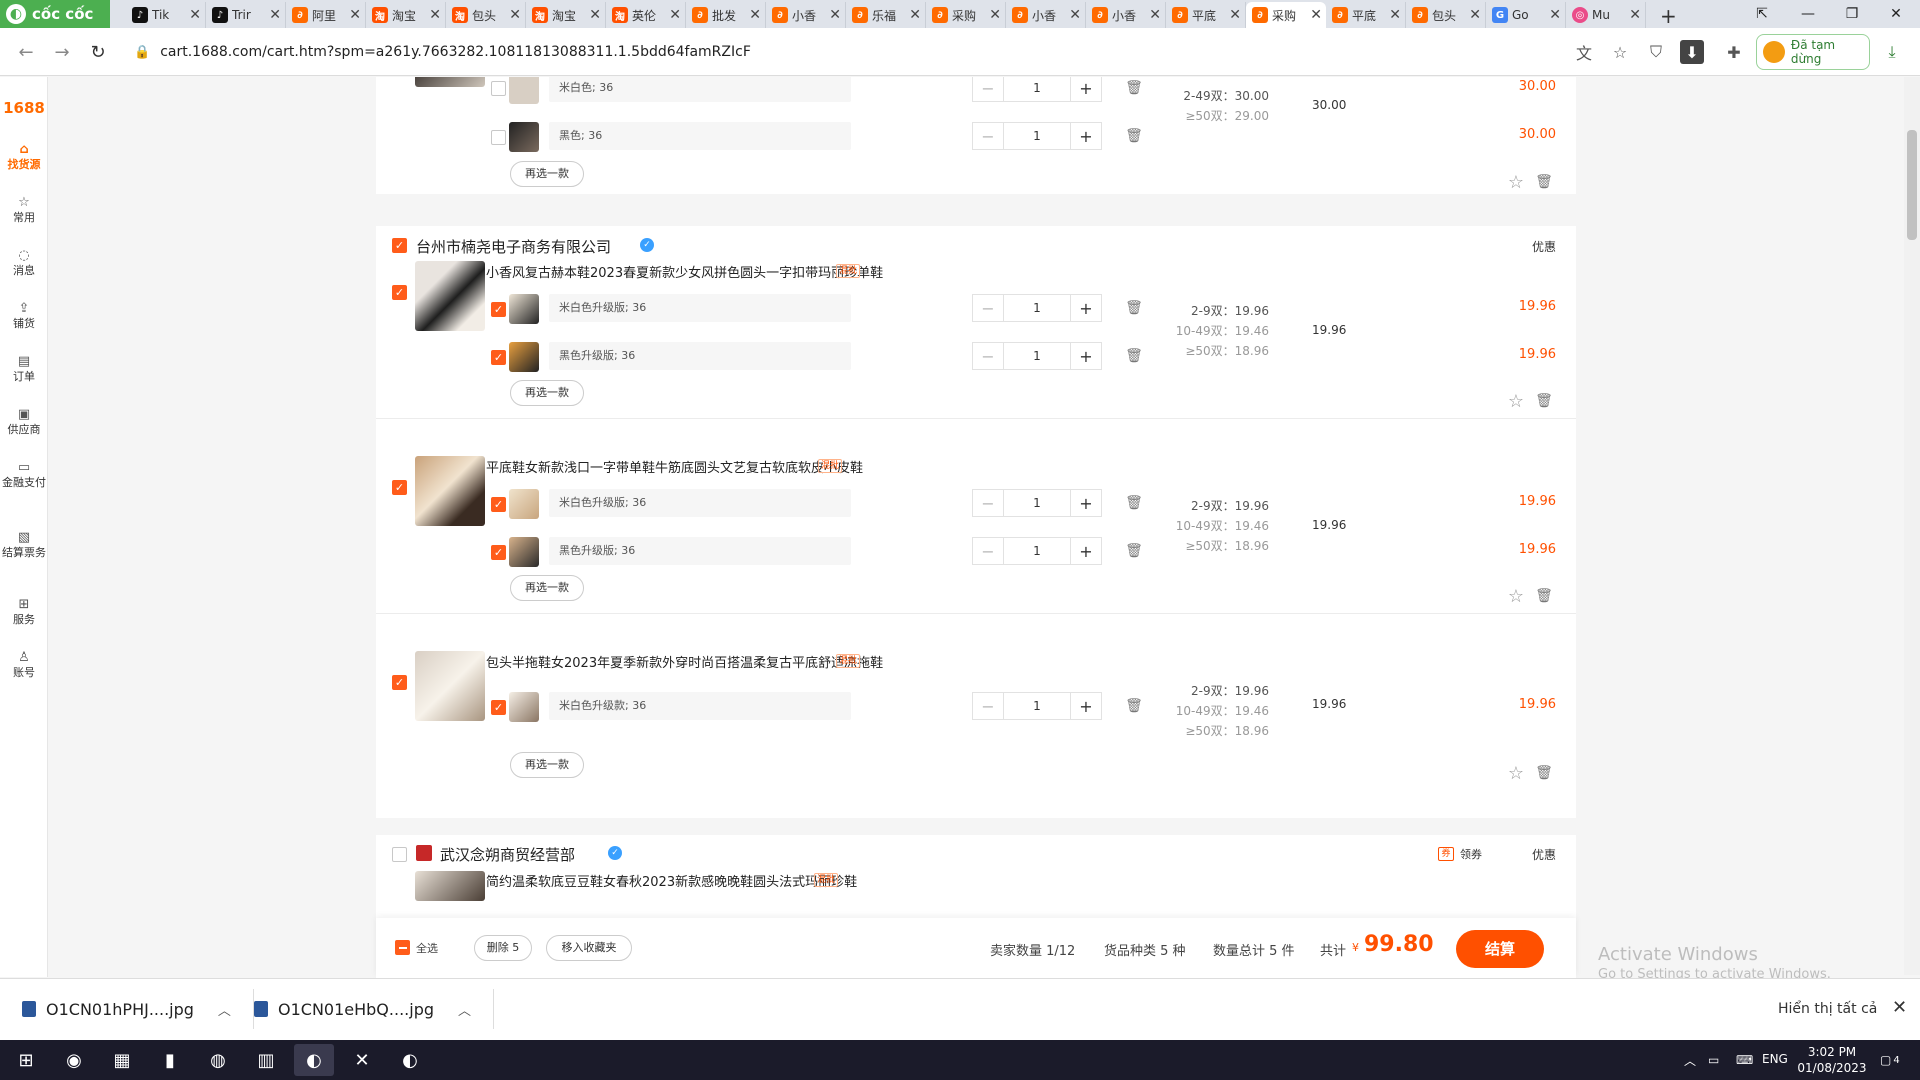 This screenshot has width=1920, height=1080. Describe the element at coordinates (1206, 15) in the screenshot. I see `browser-tab: ∂ 平底 ✕` at that location.